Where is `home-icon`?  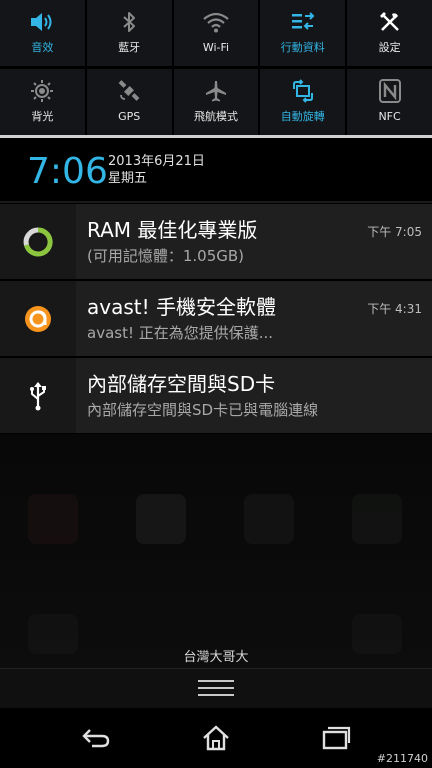
home-icon is located at coordinates (216, 738).